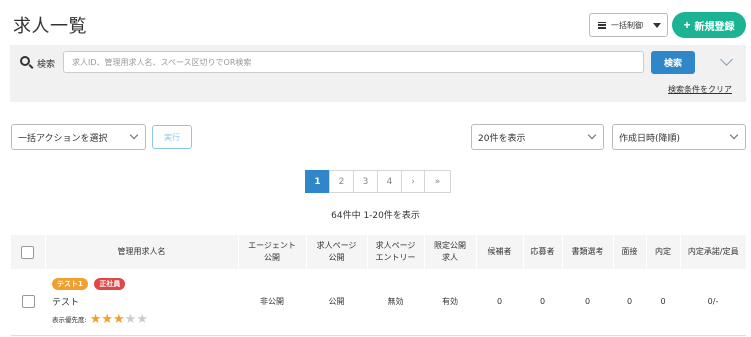  I want to click on search-button: 検索, so click(673, 62).